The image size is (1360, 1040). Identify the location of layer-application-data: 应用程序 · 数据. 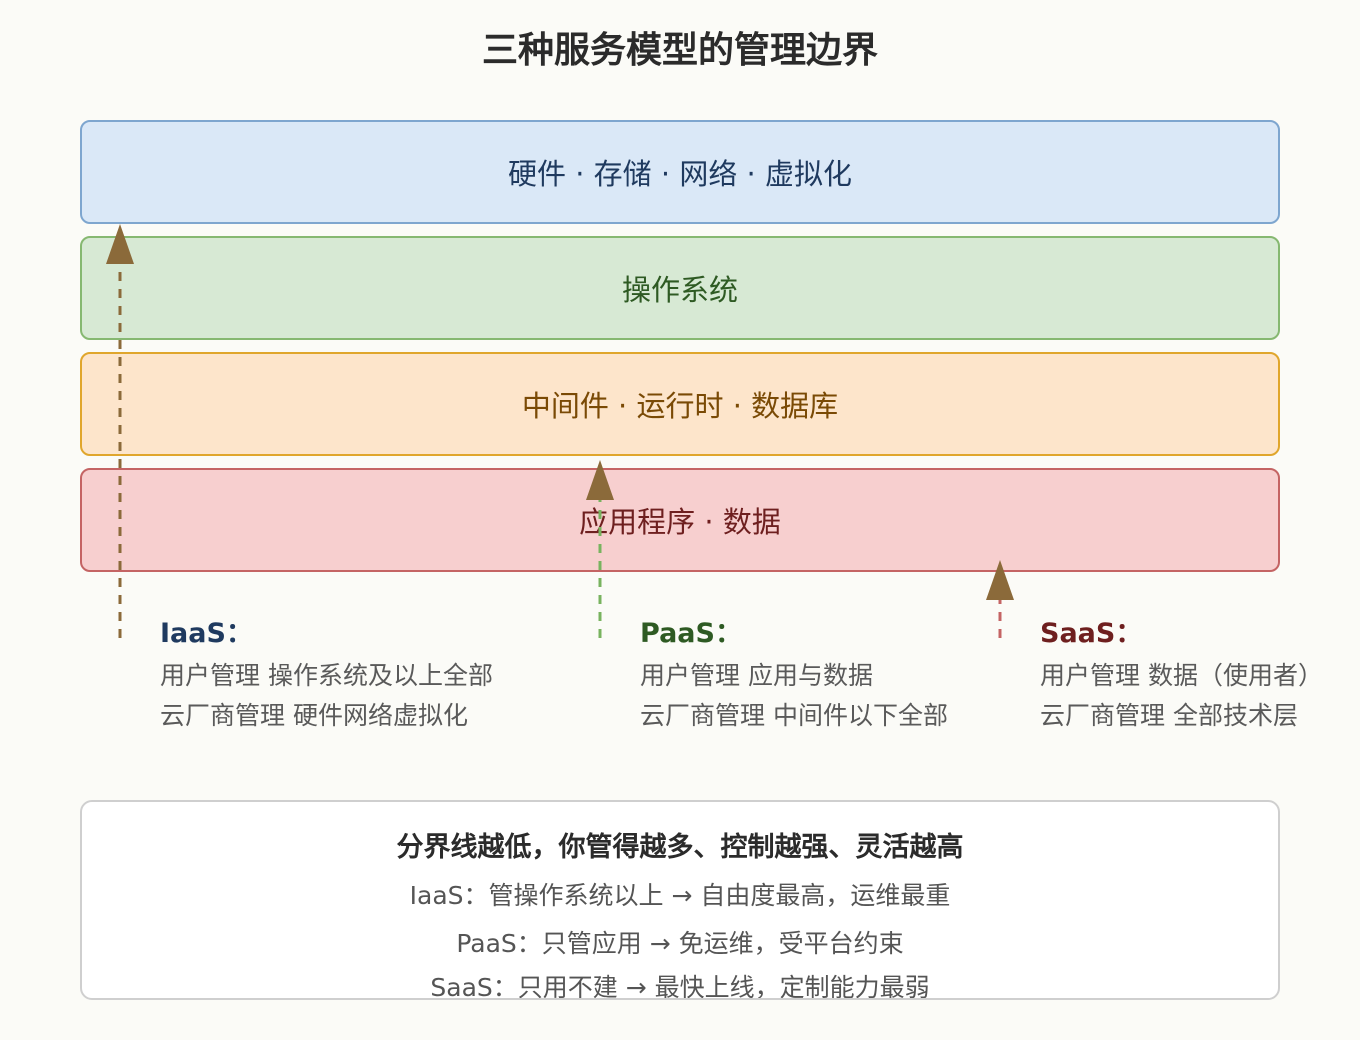
(680, 520).